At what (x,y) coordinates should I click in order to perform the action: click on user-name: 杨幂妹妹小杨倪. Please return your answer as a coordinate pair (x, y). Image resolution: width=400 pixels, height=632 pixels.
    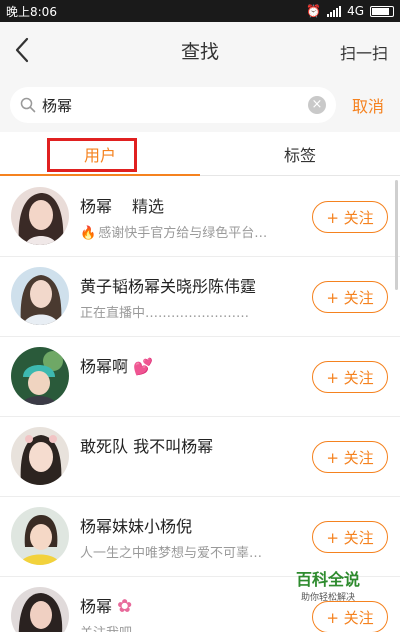
    Looking at the image, I should click on (136, 526).